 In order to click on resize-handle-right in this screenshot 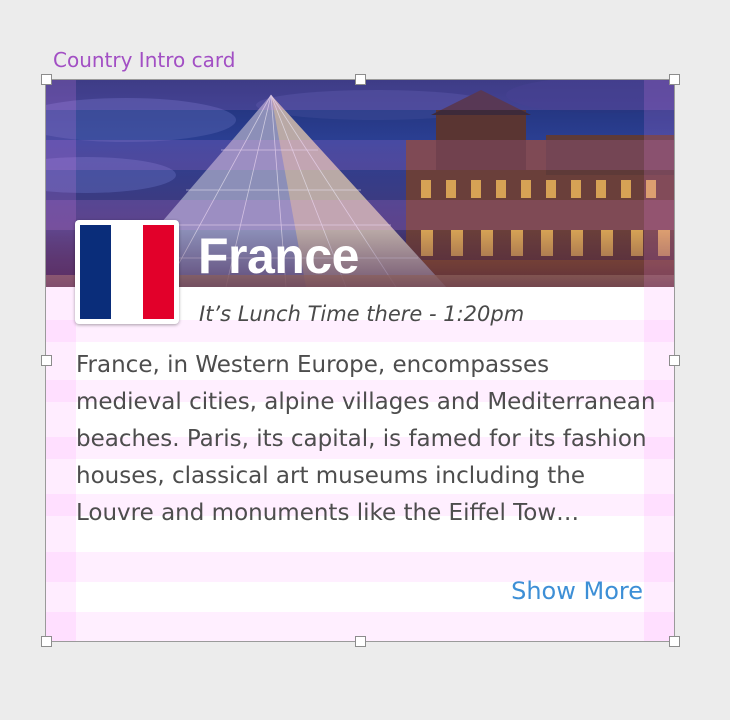, I will do `click(674, 360)`.